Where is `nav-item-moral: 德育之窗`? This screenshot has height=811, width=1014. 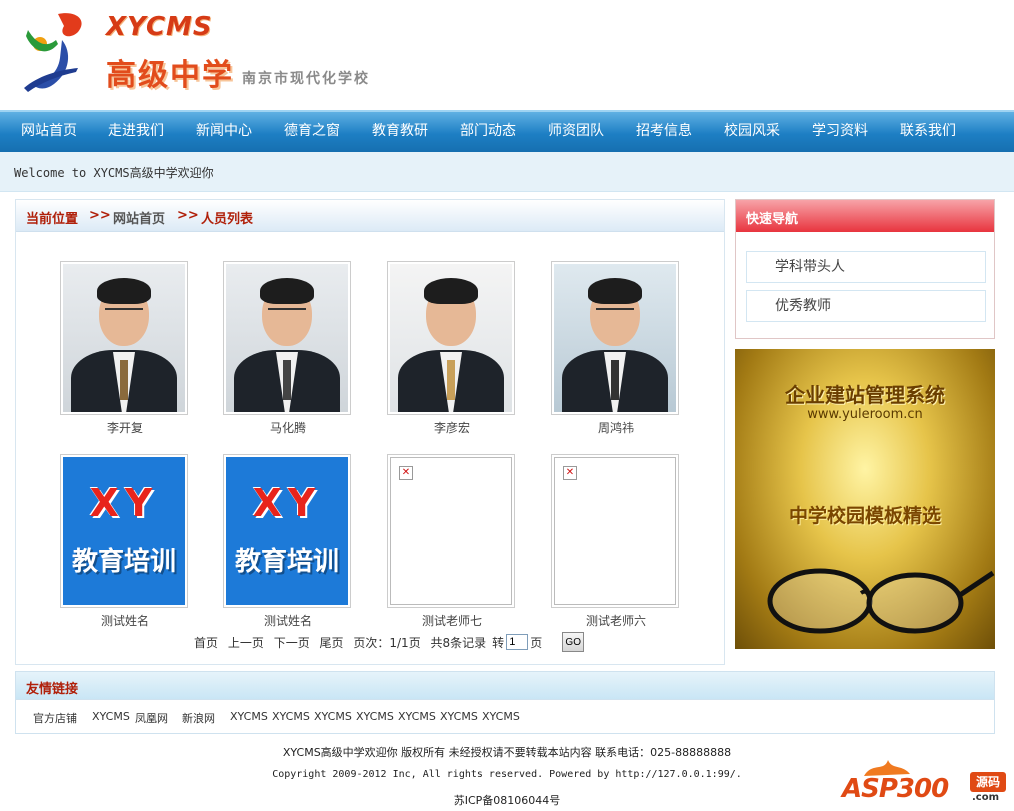
nav-item-moral: 德育之窗 is located at coordinates (312, 132).